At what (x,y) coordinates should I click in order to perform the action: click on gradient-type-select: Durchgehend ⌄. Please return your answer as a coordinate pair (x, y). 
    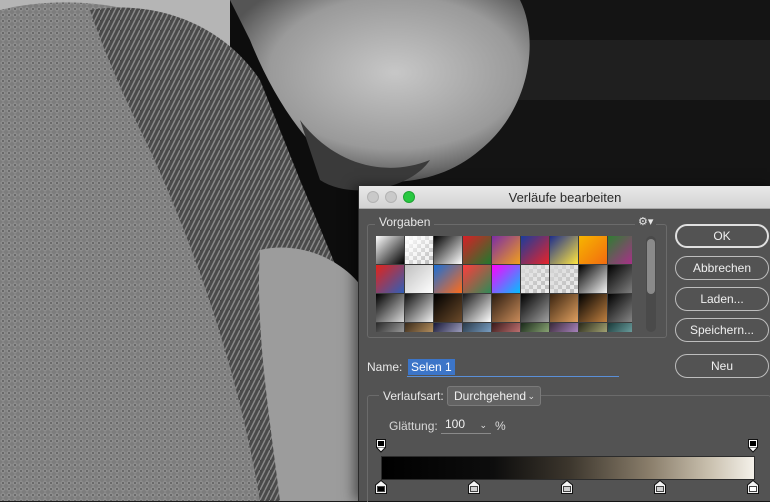
    Looking at the image, I should click on (494, 396).